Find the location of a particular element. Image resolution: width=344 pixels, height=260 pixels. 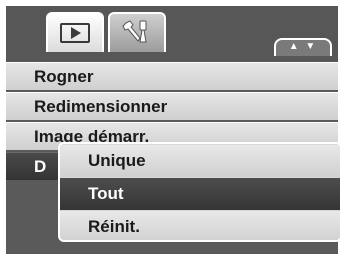

setup-tools-icon is located at coordinates (134, 31).